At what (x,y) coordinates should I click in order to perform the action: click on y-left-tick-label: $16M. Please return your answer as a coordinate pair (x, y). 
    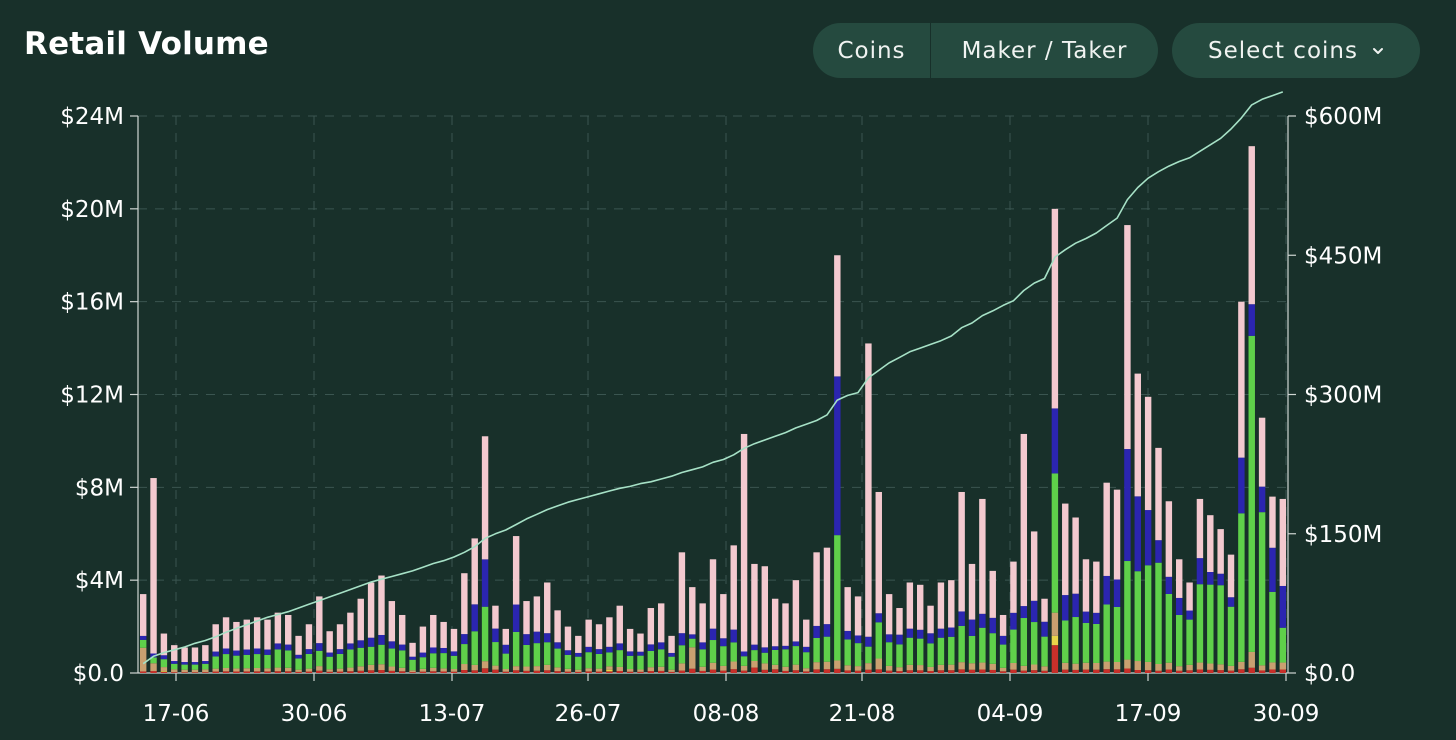
    Looking at the image, I should click on (92, 303).